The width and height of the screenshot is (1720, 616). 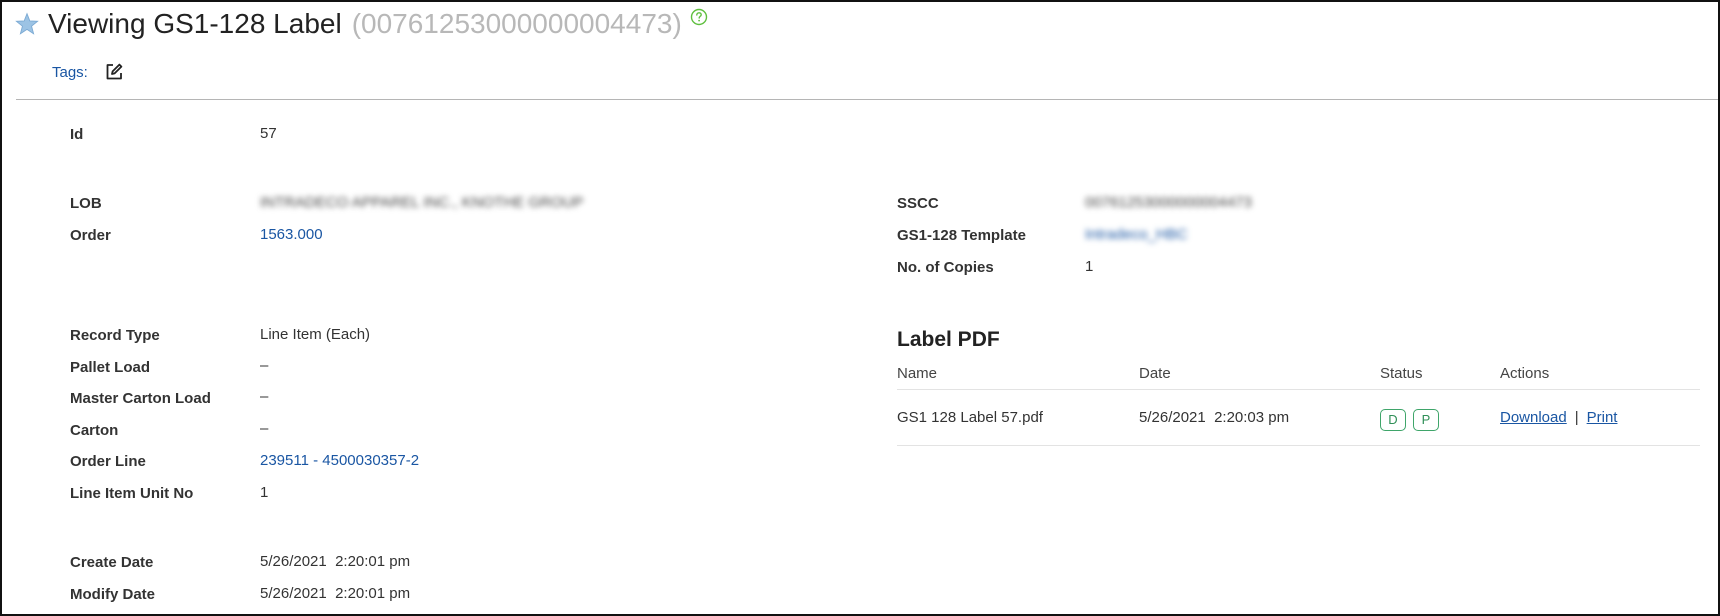 What do you see at coordinates (140, 398) in the screenshot?
I see `master-carton-load-label: Master Carton Load` at bounding box center [140, 398].